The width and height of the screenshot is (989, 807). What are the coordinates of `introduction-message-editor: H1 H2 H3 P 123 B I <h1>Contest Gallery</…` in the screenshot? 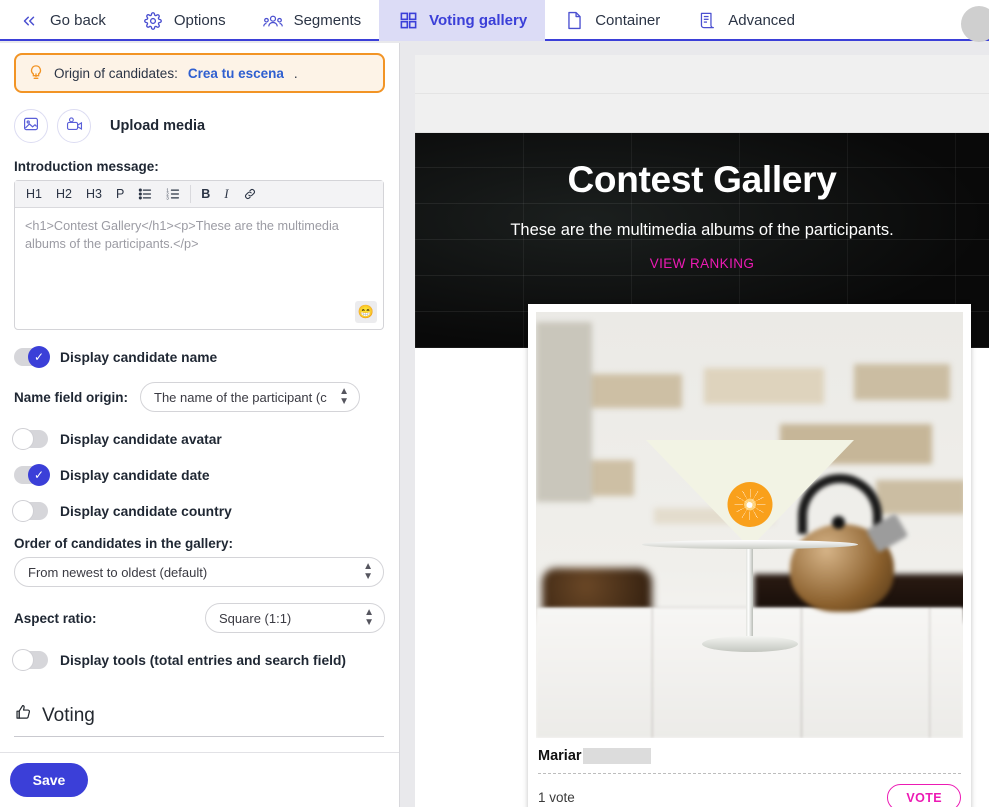 It's located at (199, 255).